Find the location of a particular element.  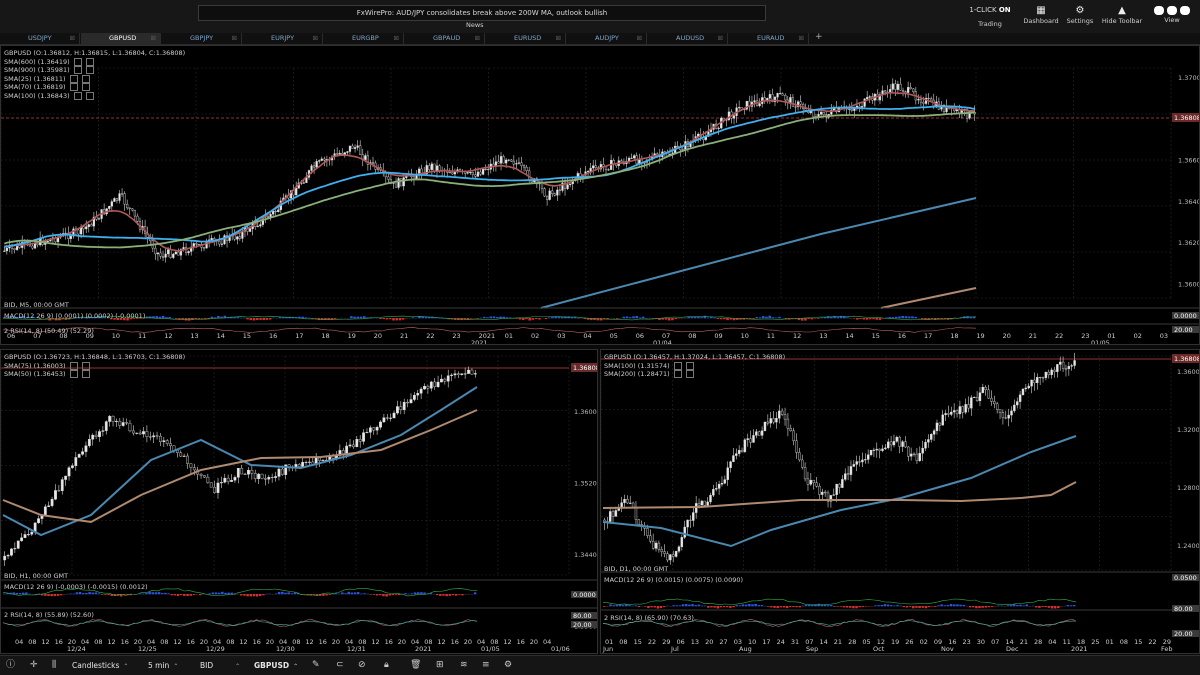

x-tick-label: 12 is located at coordinates (243, 642).